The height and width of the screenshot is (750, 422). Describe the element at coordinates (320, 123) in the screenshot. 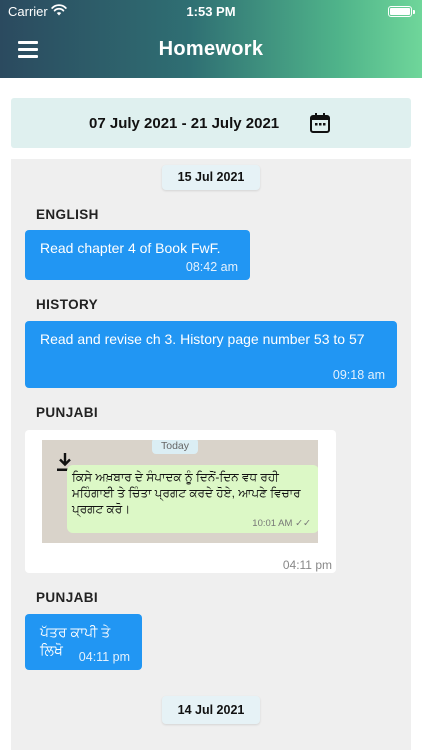

I see `calendar-icon` at that location.